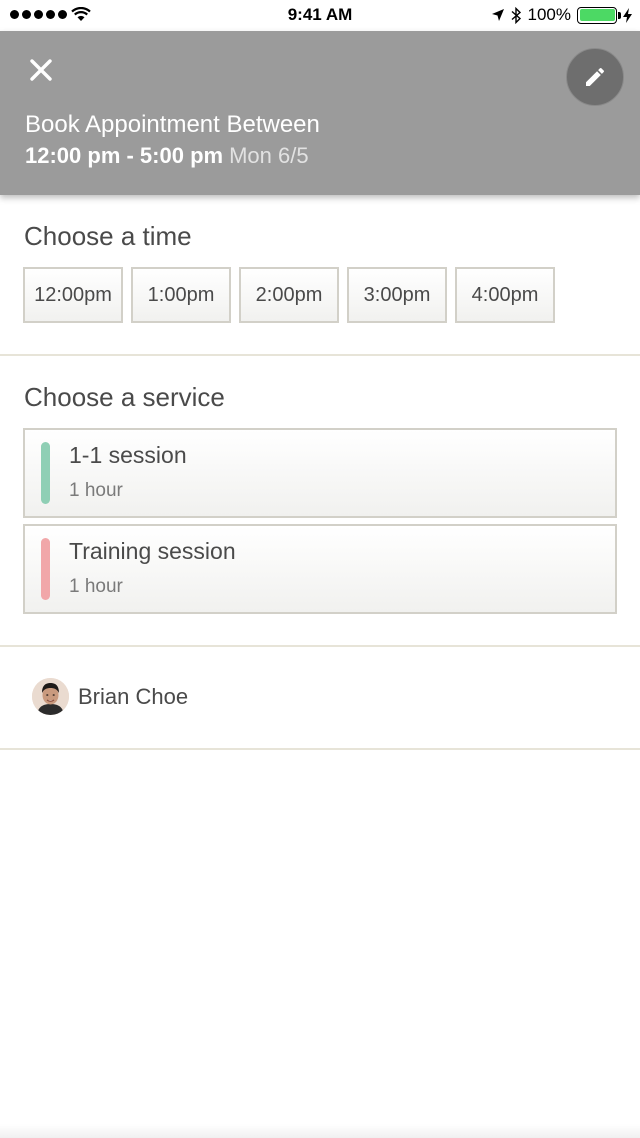  What do you see at coordinates (133, 696) in the screenshot?
I see `staff-name: Brian Choe` at bounding box center [133, 696].